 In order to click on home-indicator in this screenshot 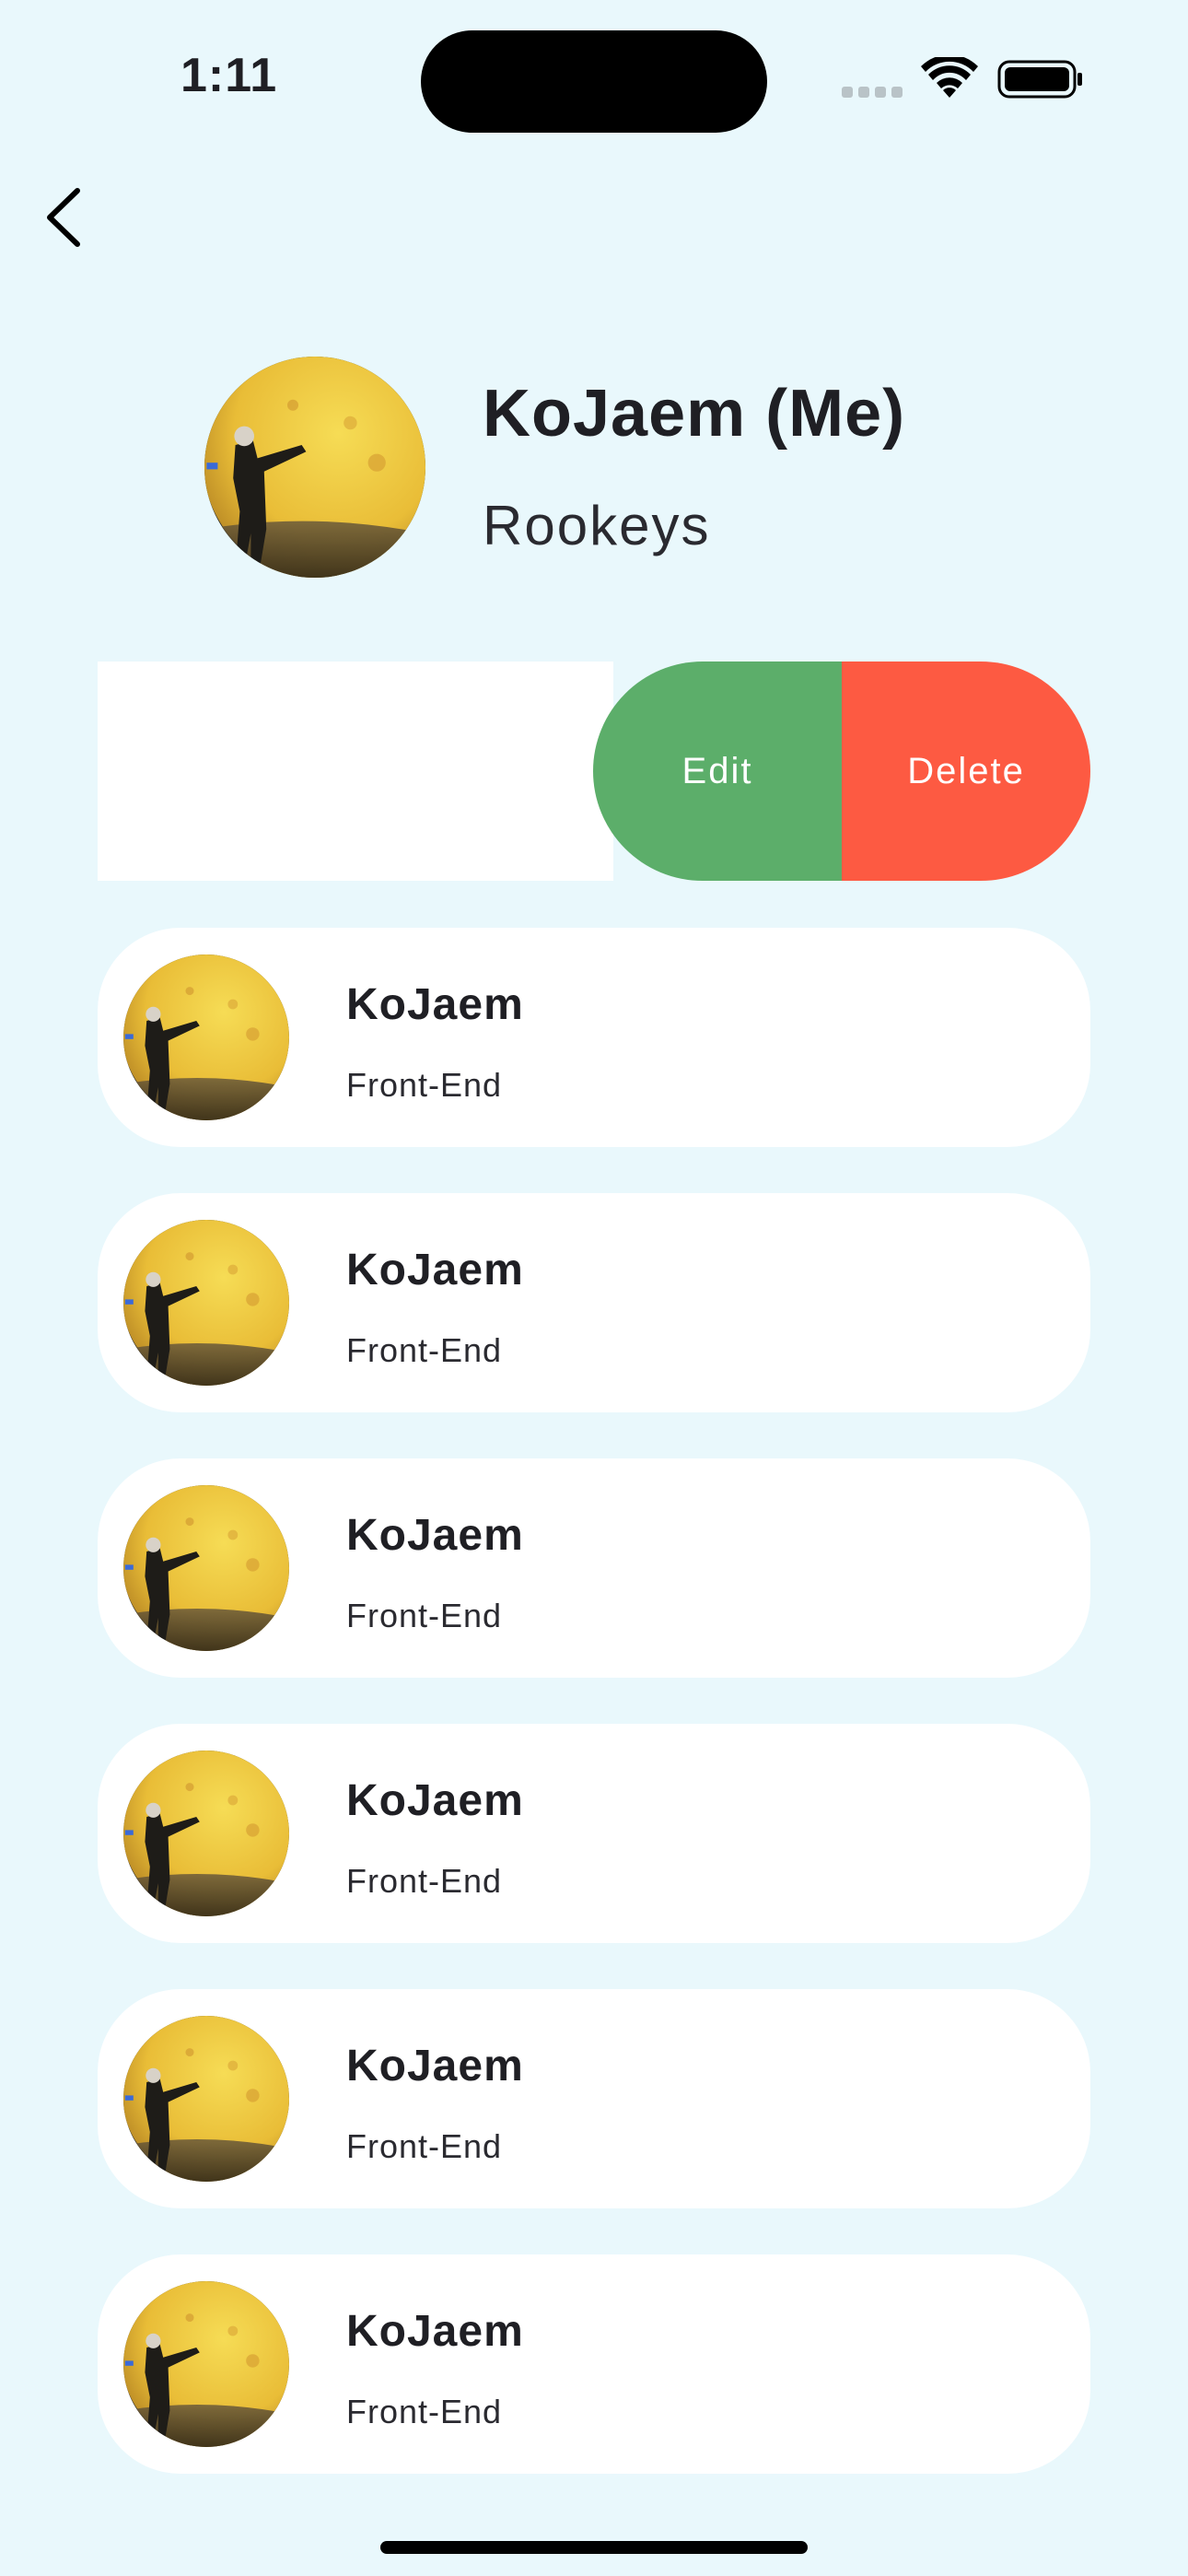, I will do `click(594, 2547)`.